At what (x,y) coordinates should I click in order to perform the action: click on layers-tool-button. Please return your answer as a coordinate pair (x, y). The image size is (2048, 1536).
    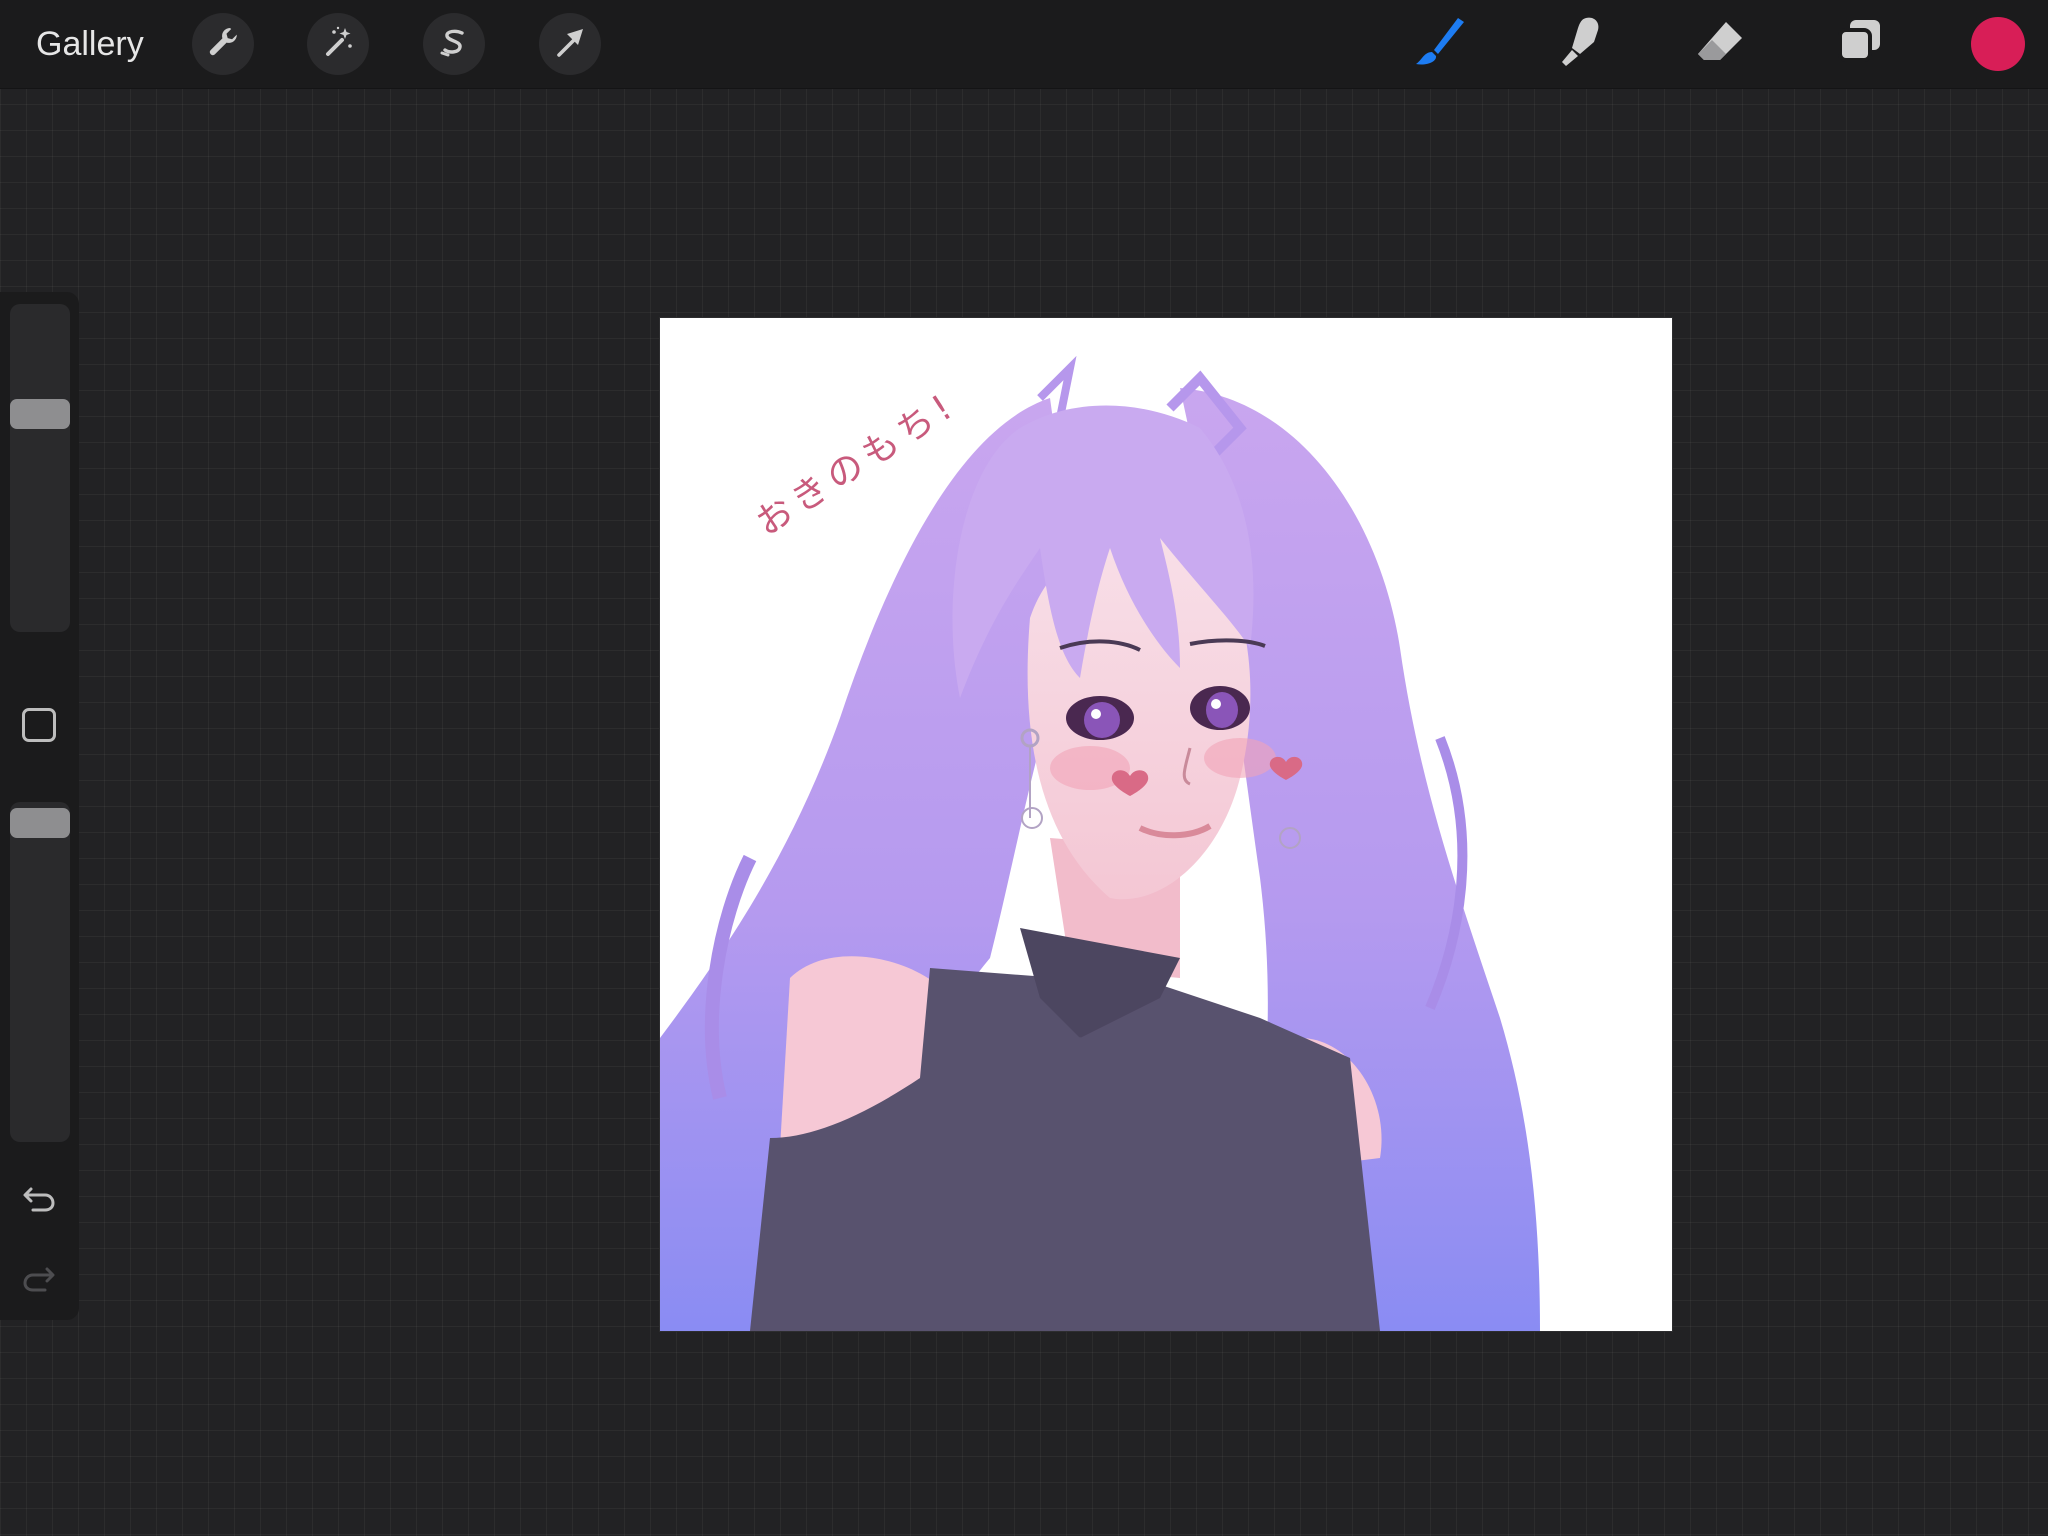
    Looking at the image, I should click on (1860, 44).